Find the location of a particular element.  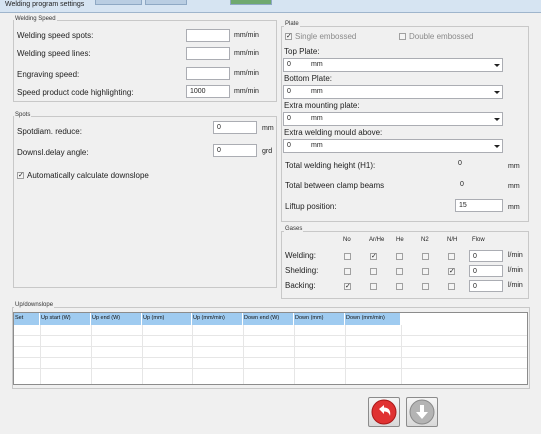

extra-mounting-plate-combo: 0 mm is located at coordinates (393, 119).